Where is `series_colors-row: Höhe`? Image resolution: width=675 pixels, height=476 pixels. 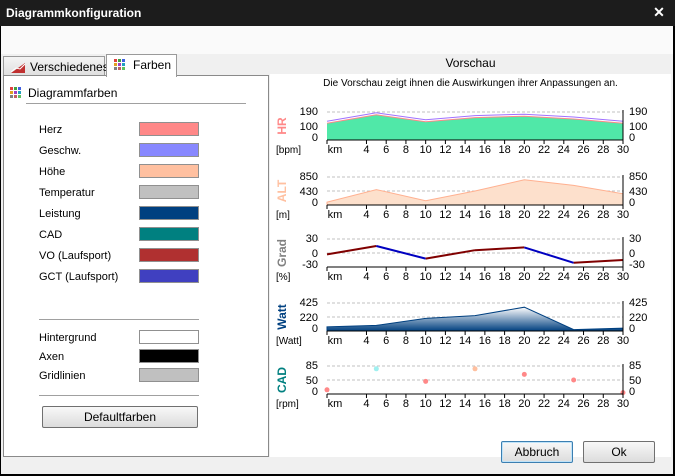 series_colors-row: Höhe is located at coordinates (124, 172).